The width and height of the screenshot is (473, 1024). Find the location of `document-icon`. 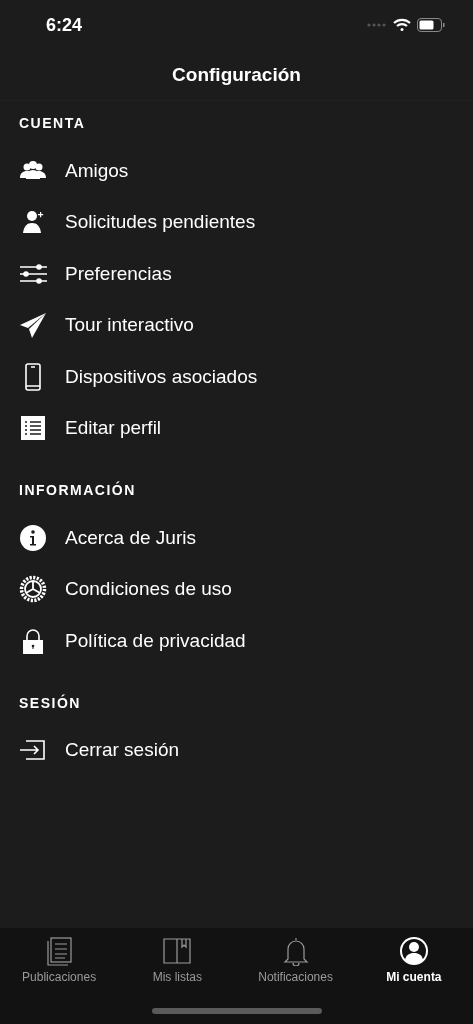

document-icon is located at coordinates (59, 951).